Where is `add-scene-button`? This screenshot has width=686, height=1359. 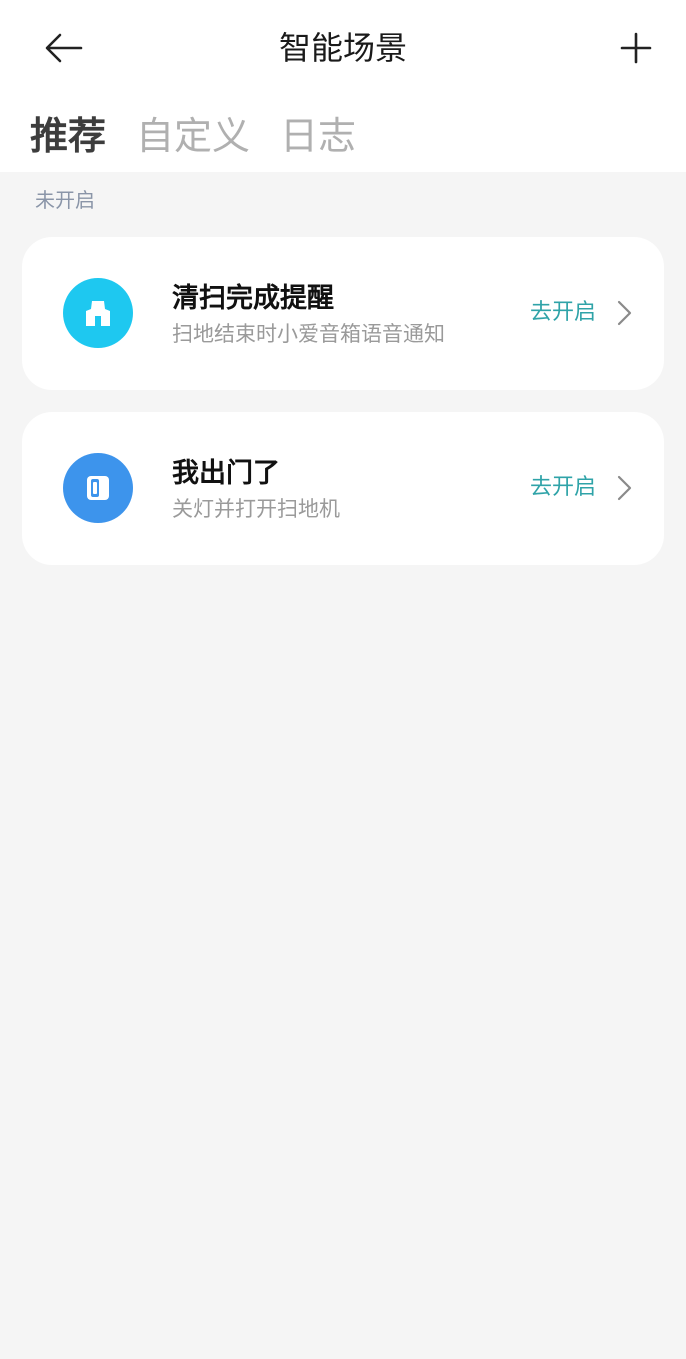
add-scene-button is located at coordinates (636, 48).